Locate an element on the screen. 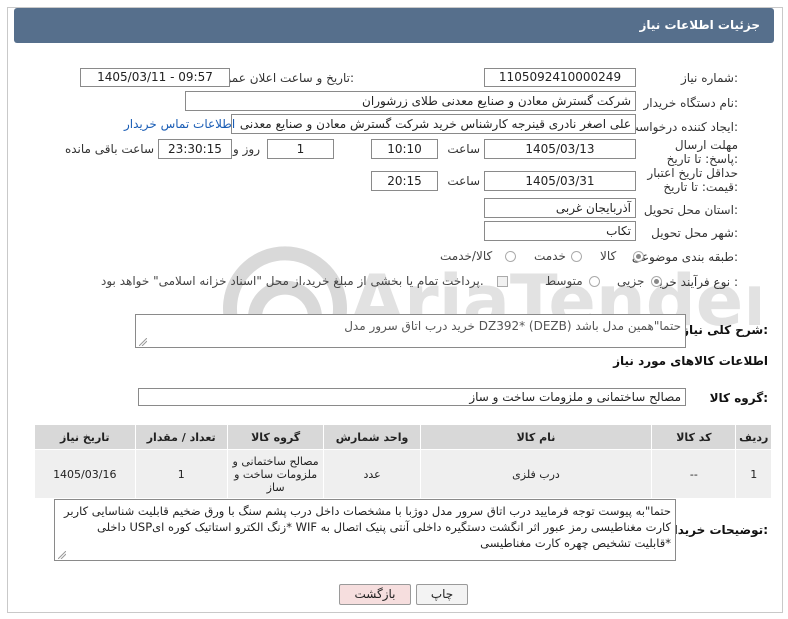 Image resolution: width=788 pixels, height=619 pixels. remaining-label: ساعت باقی مانده is located at coordinates (109, 149).